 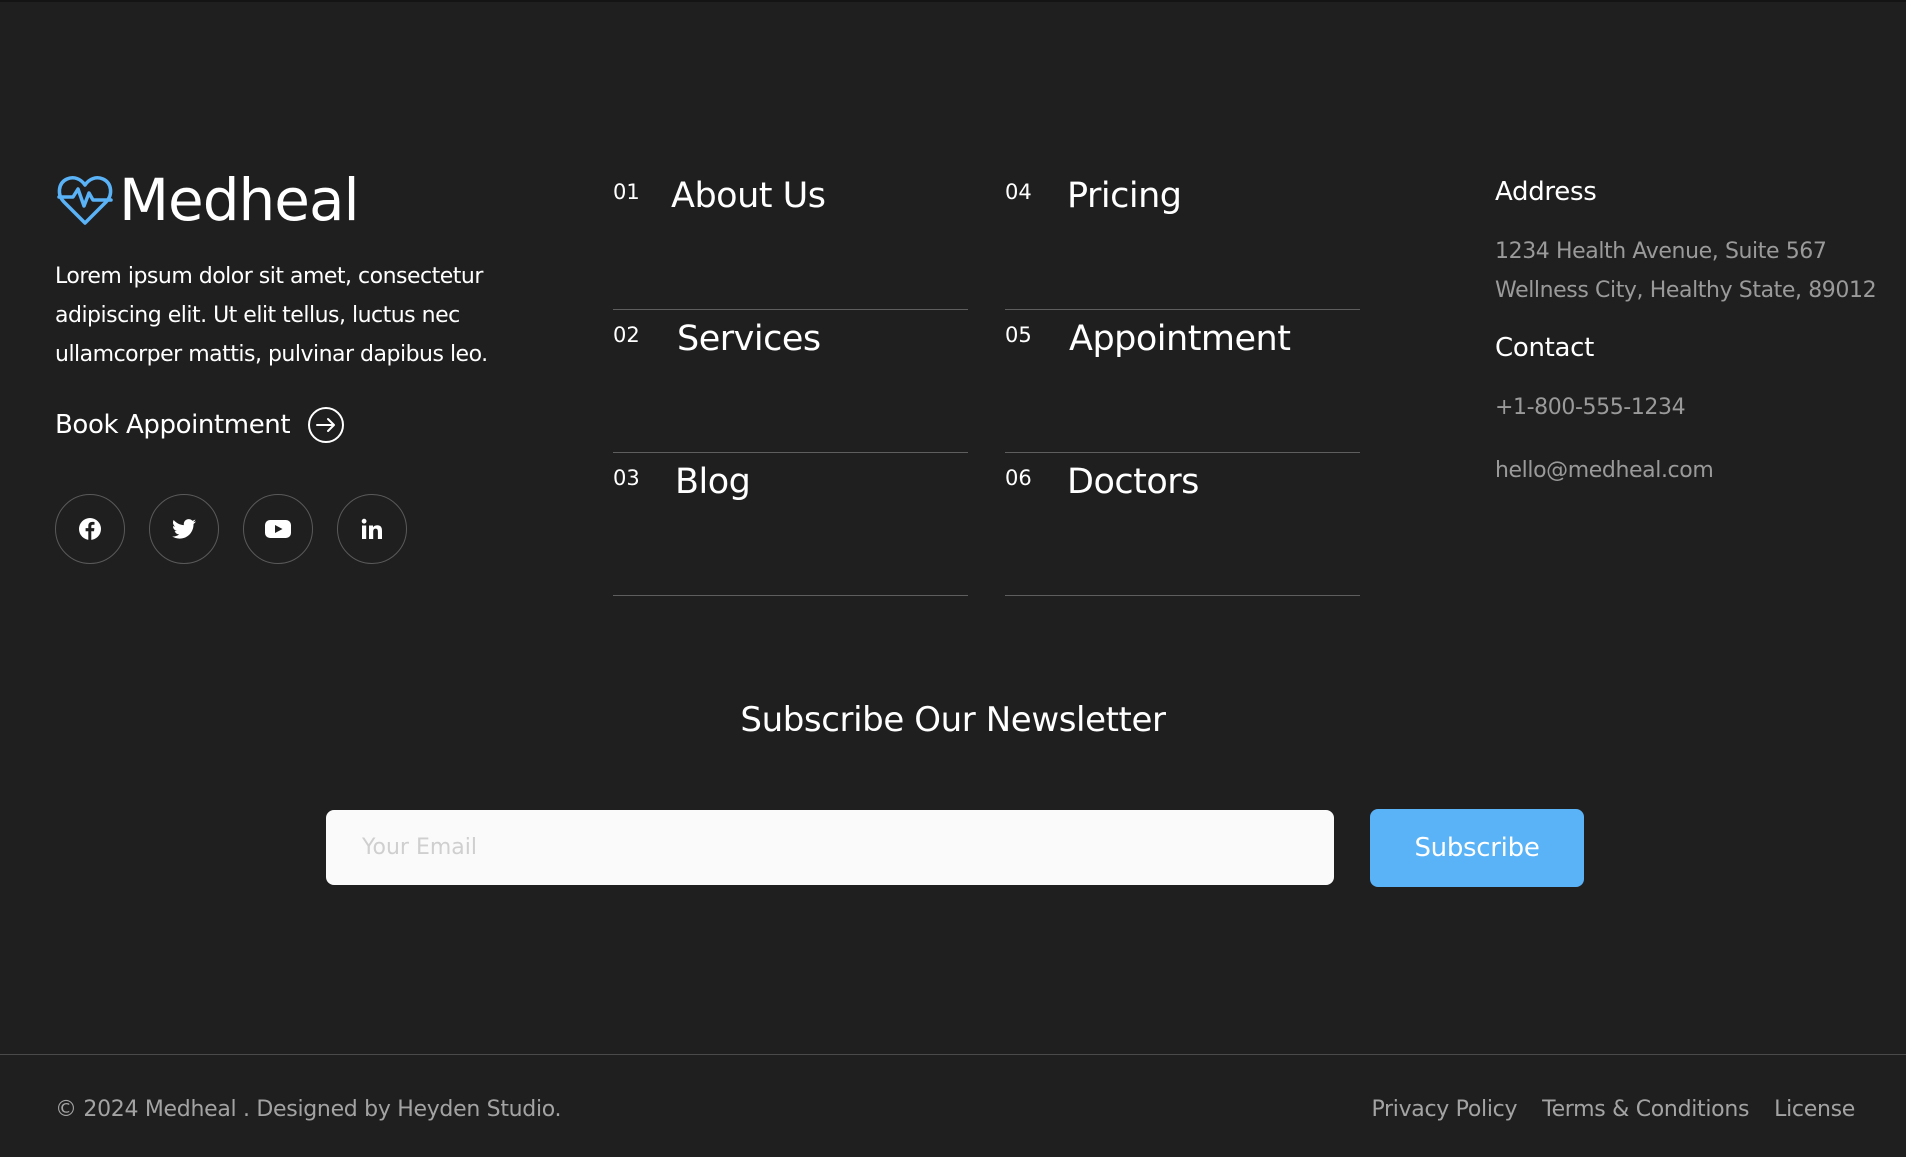 What do you see at coordinates (626, 335) in the screenshot?
I see `nav-number: 02` at bounding box center [626, 335].